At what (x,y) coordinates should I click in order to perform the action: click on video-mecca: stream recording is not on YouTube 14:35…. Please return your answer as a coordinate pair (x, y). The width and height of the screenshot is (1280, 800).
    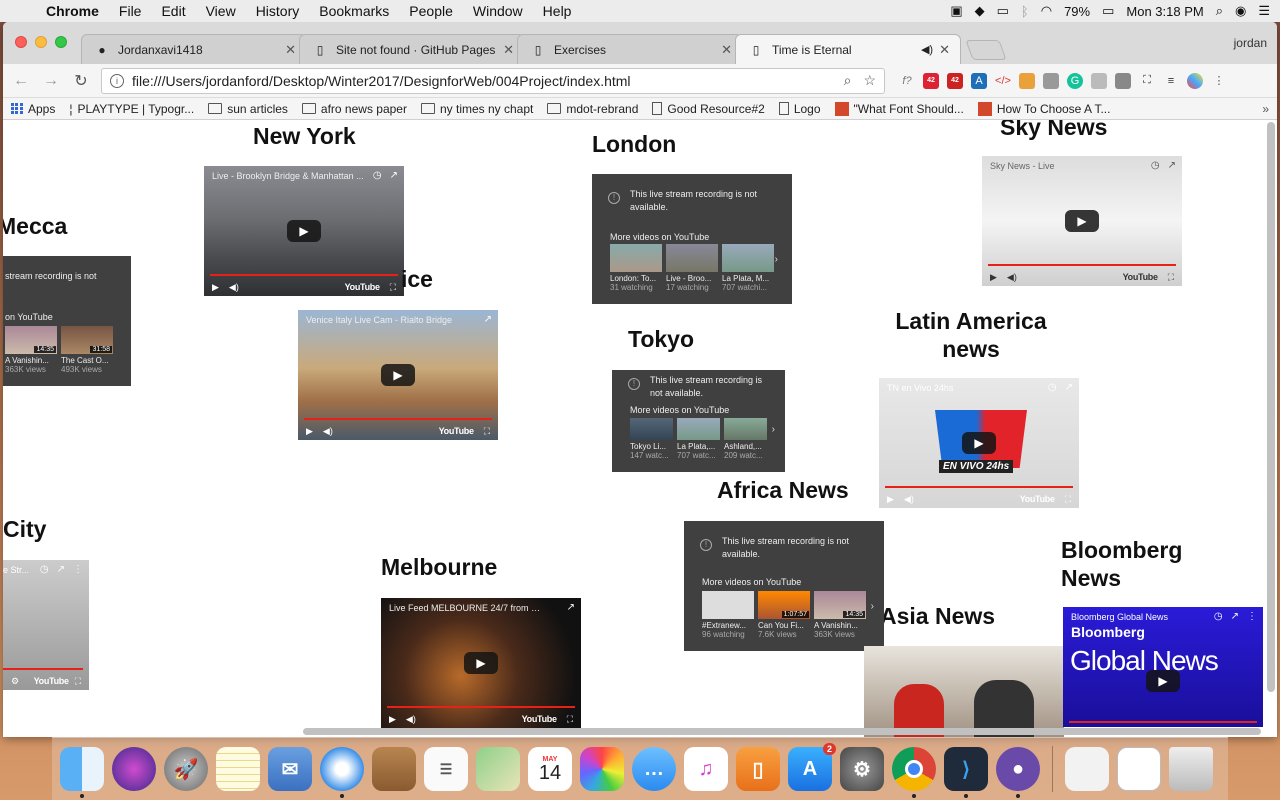
    Looking at the image, I should click on (67, 321).